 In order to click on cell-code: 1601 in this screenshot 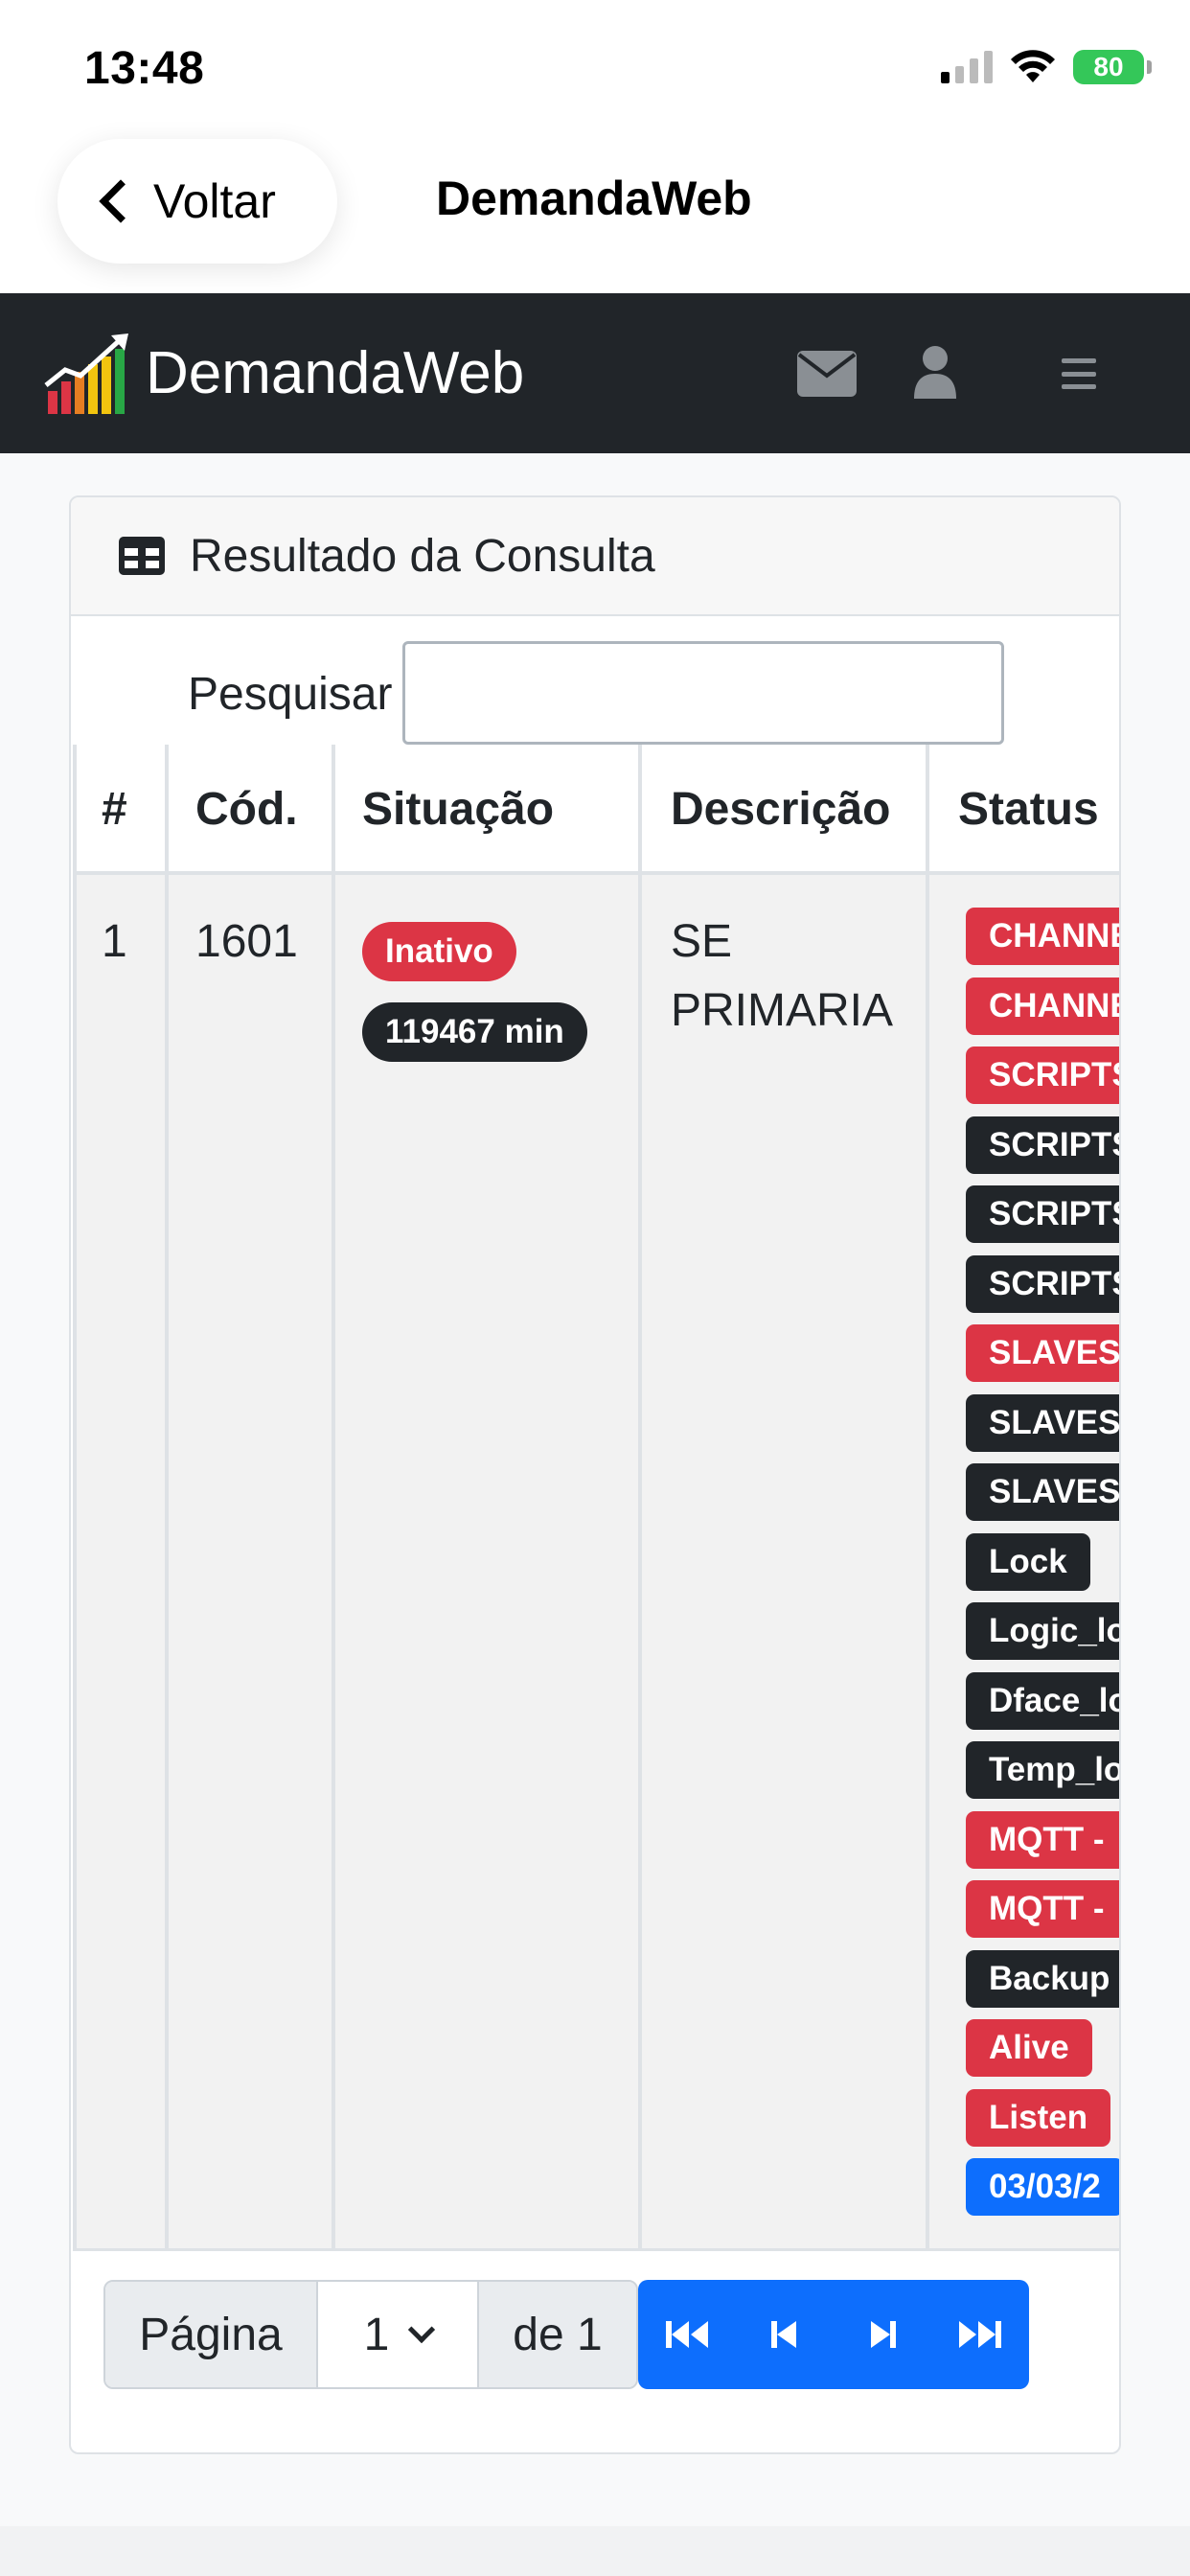, I will do `click(247, 941)`.